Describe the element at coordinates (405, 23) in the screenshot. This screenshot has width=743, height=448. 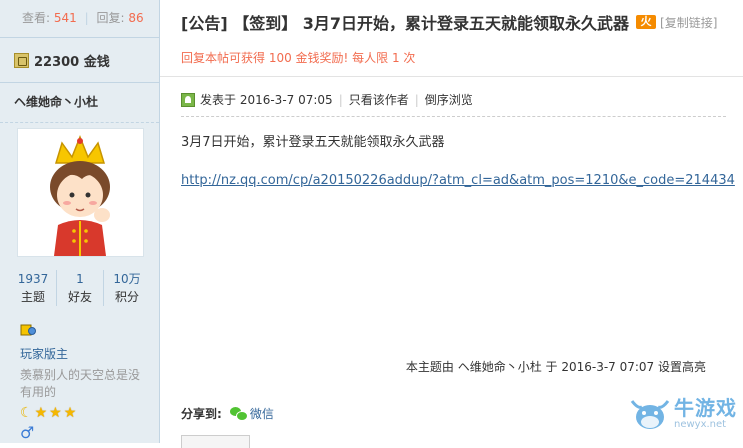
I see `thread-title: [公告] 【签到】 3月7日开始，累计登录五天就能领取永久武器` at that location.